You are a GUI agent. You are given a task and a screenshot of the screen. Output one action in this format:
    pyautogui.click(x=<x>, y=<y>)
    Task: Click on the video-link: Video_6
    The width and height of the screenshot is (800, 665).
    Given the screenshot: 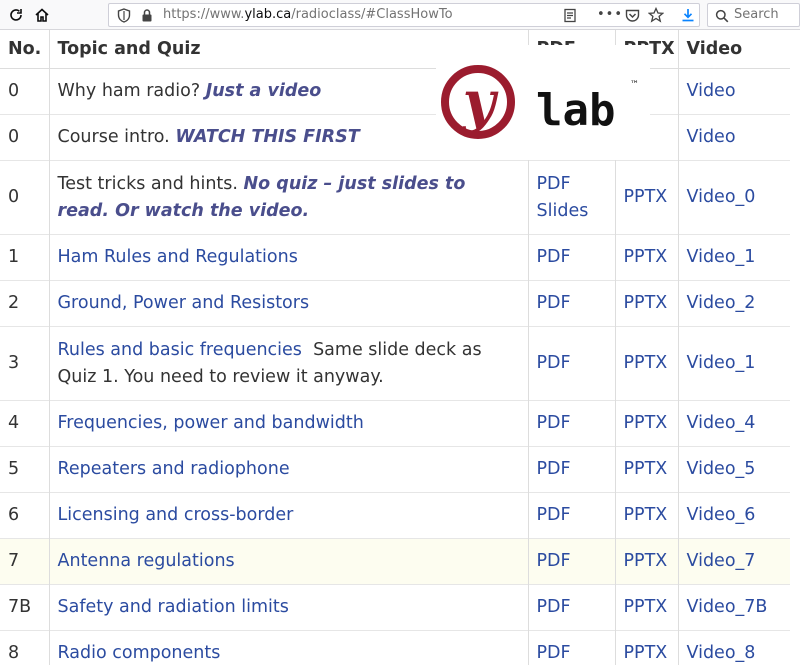 What is the action you would take?
    pyautogui.click(x=721, y=515)
    